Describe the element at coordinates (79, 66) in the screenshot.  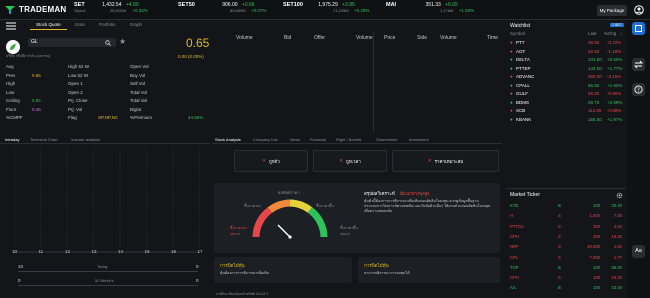
I see `quote-label-mid: High 52 W` at that location.